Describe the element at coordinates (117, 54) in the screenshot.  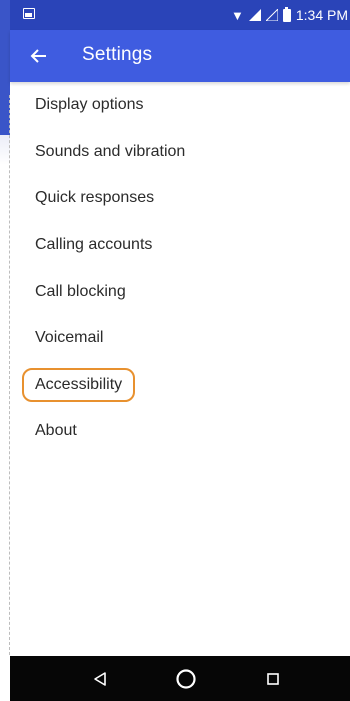
I see `page-title: Settings` at that location.